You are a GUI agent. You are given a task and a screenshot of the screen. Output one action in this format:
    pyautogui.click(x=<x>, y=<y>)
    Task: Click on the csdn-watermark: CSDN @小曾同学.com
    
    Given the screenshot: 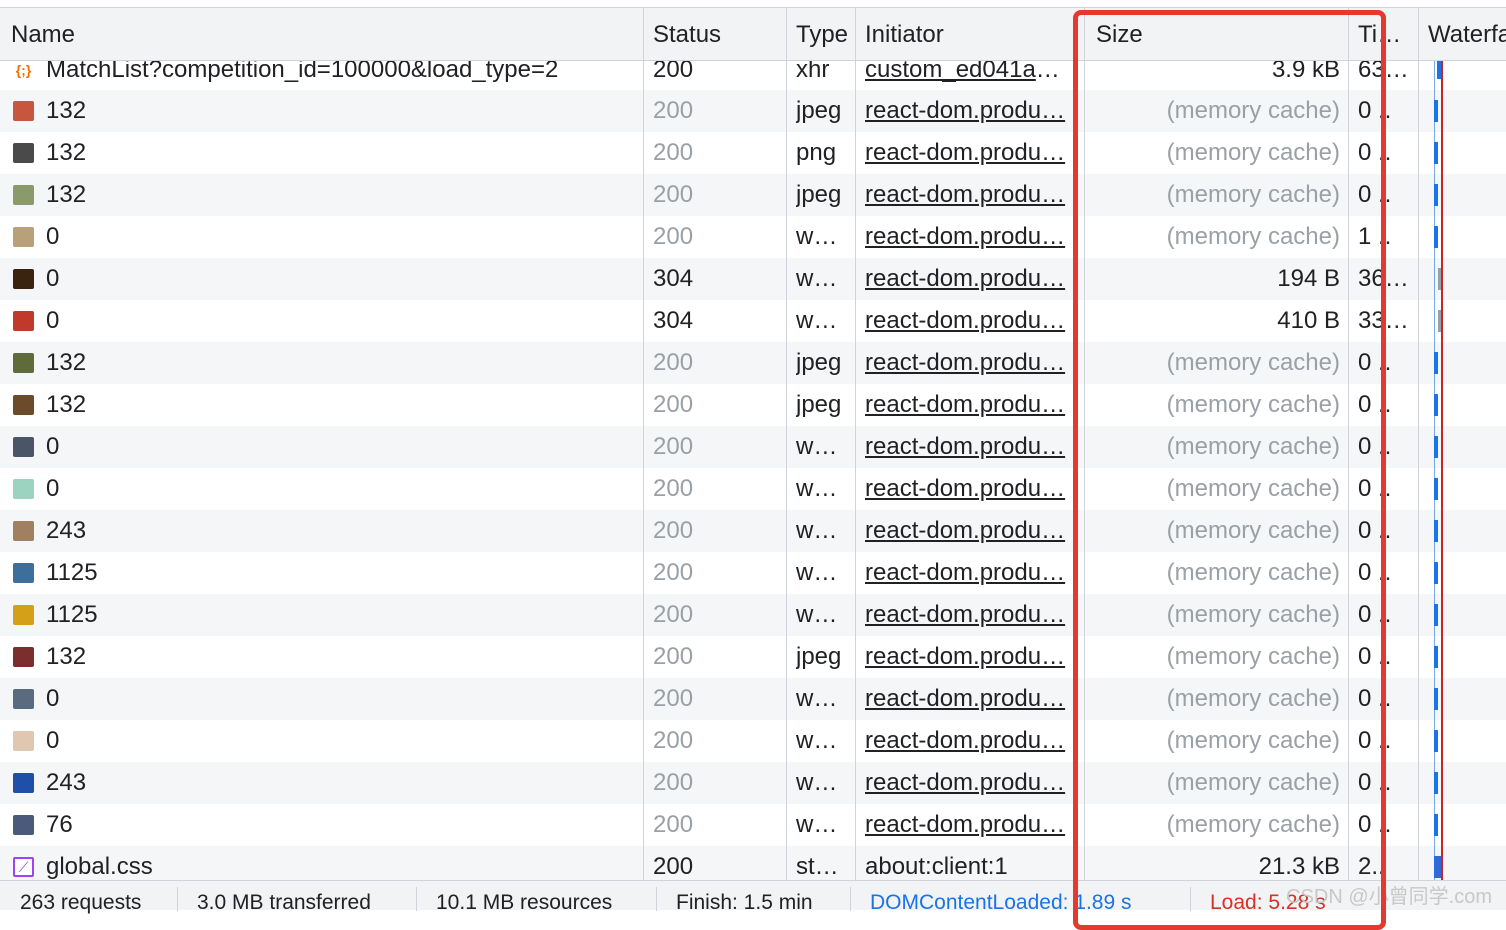 What is the action you would take?
    pyautogui.click(x=1389, y=897)
    